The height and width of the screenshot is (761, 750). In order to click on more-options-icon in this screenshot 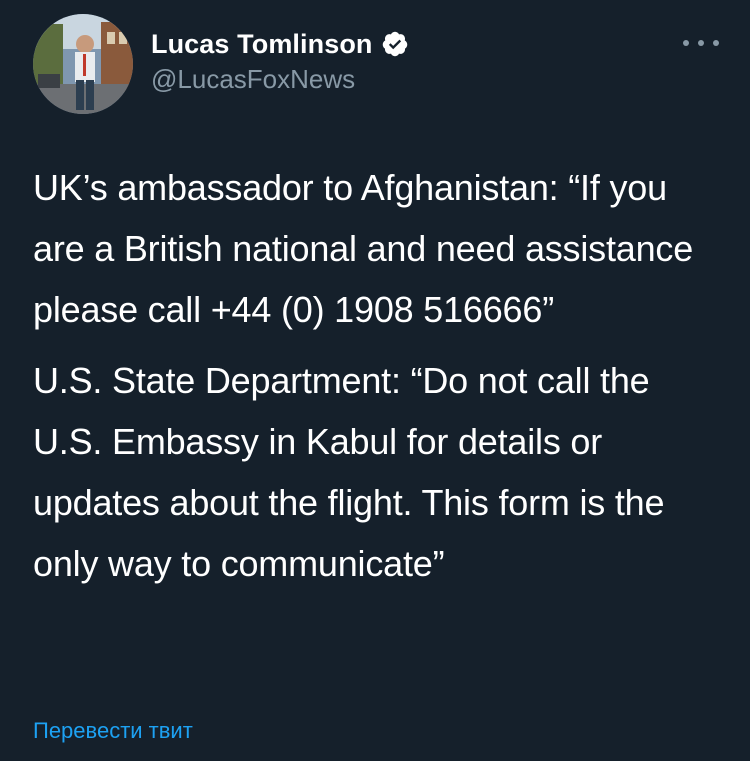, I will do `click(701, 43)`.